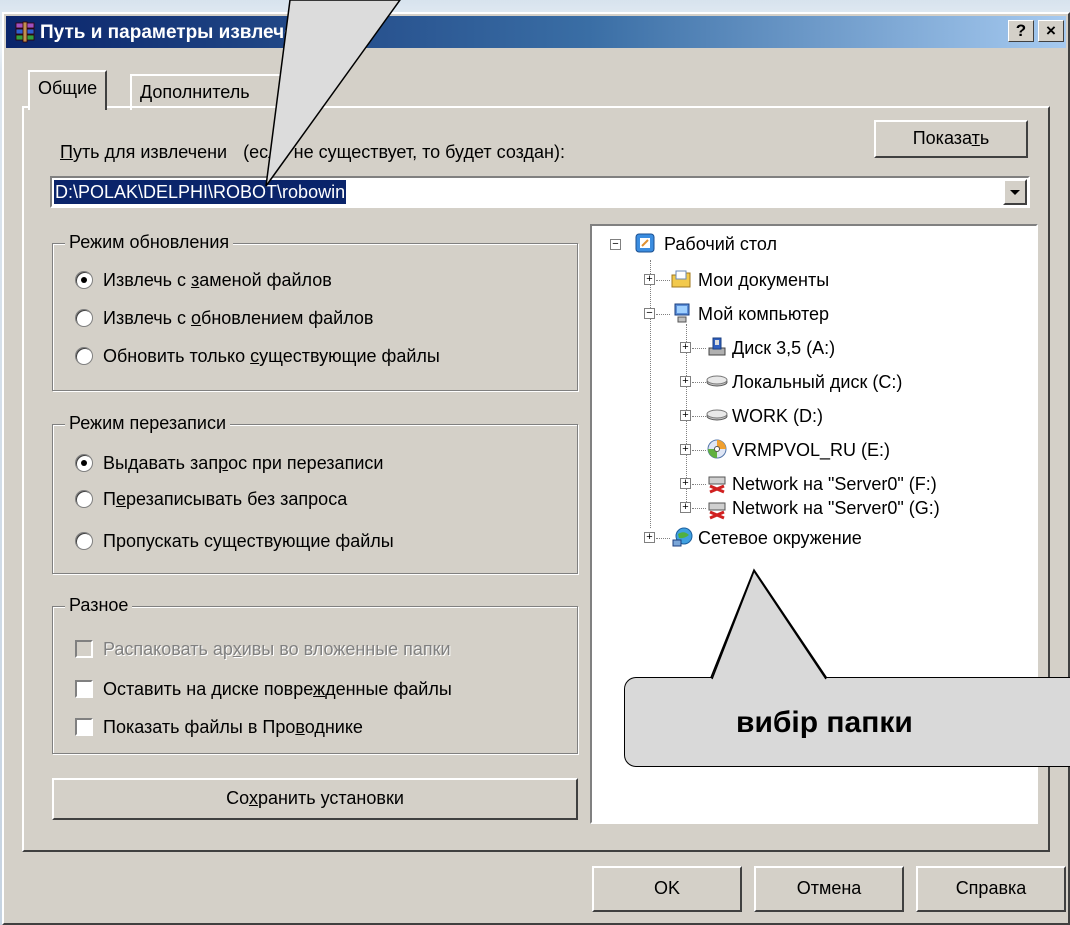 The height and width of the screenshot is (925, 1070). I want to click on callout-pointer-bottom, so click(769, 624).